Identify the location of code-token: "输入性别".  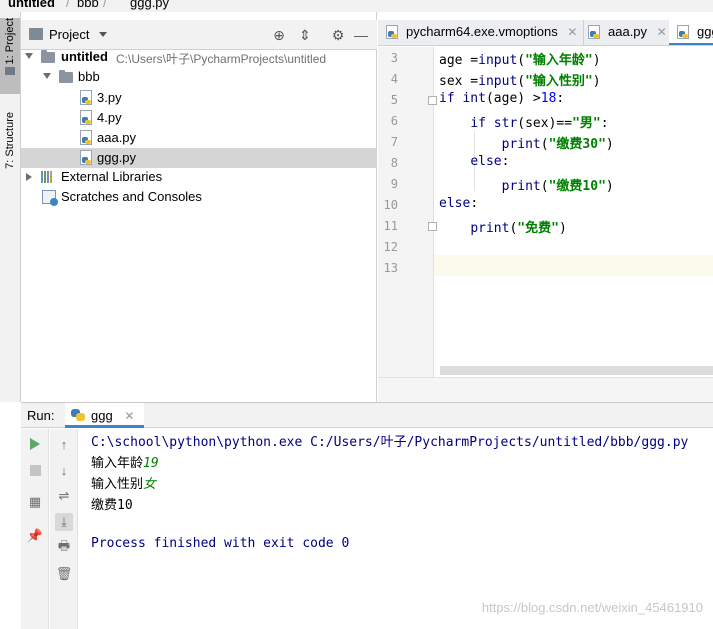
(559, 81).